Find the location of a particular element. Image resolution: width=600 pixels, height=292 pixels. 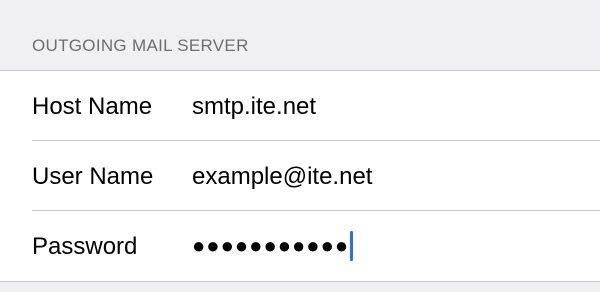

host-name-label: Host Name is located at coordinates (92, 106).